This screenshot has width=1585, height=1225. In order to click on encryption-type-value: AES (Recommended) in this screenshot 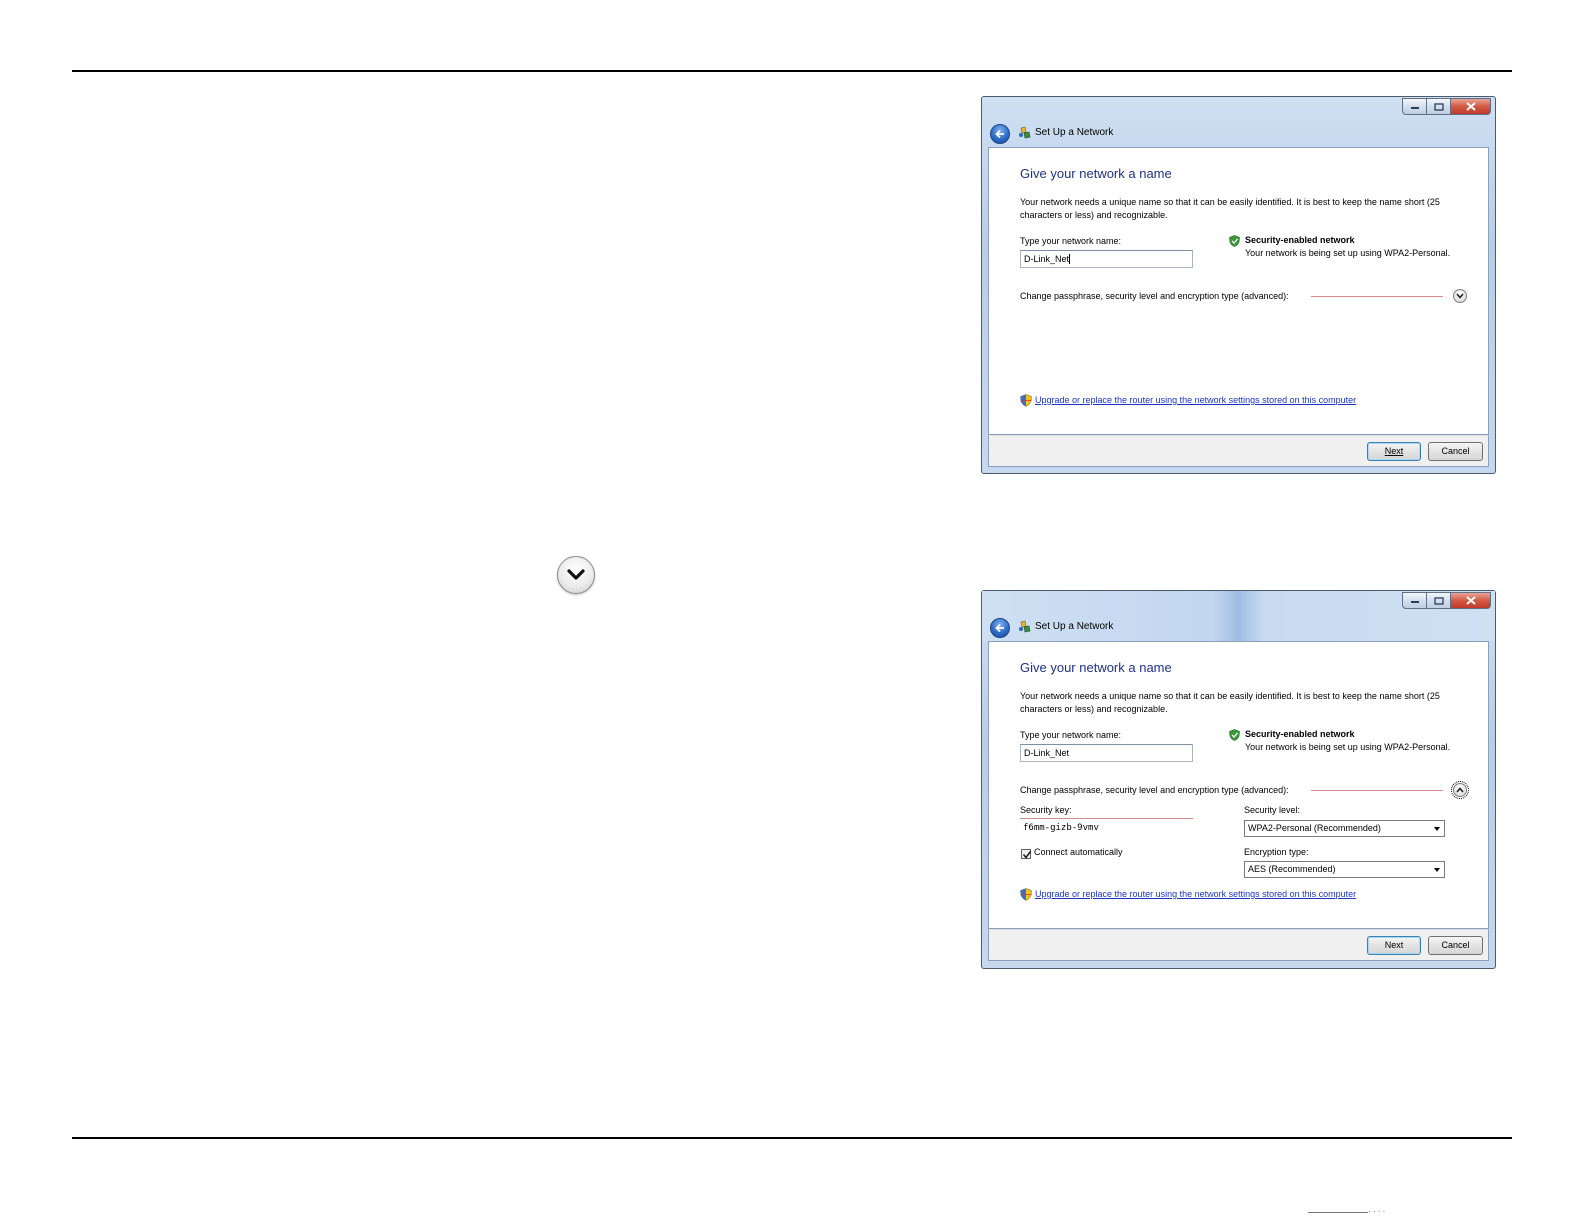, I will do `click(1292, 869)`.